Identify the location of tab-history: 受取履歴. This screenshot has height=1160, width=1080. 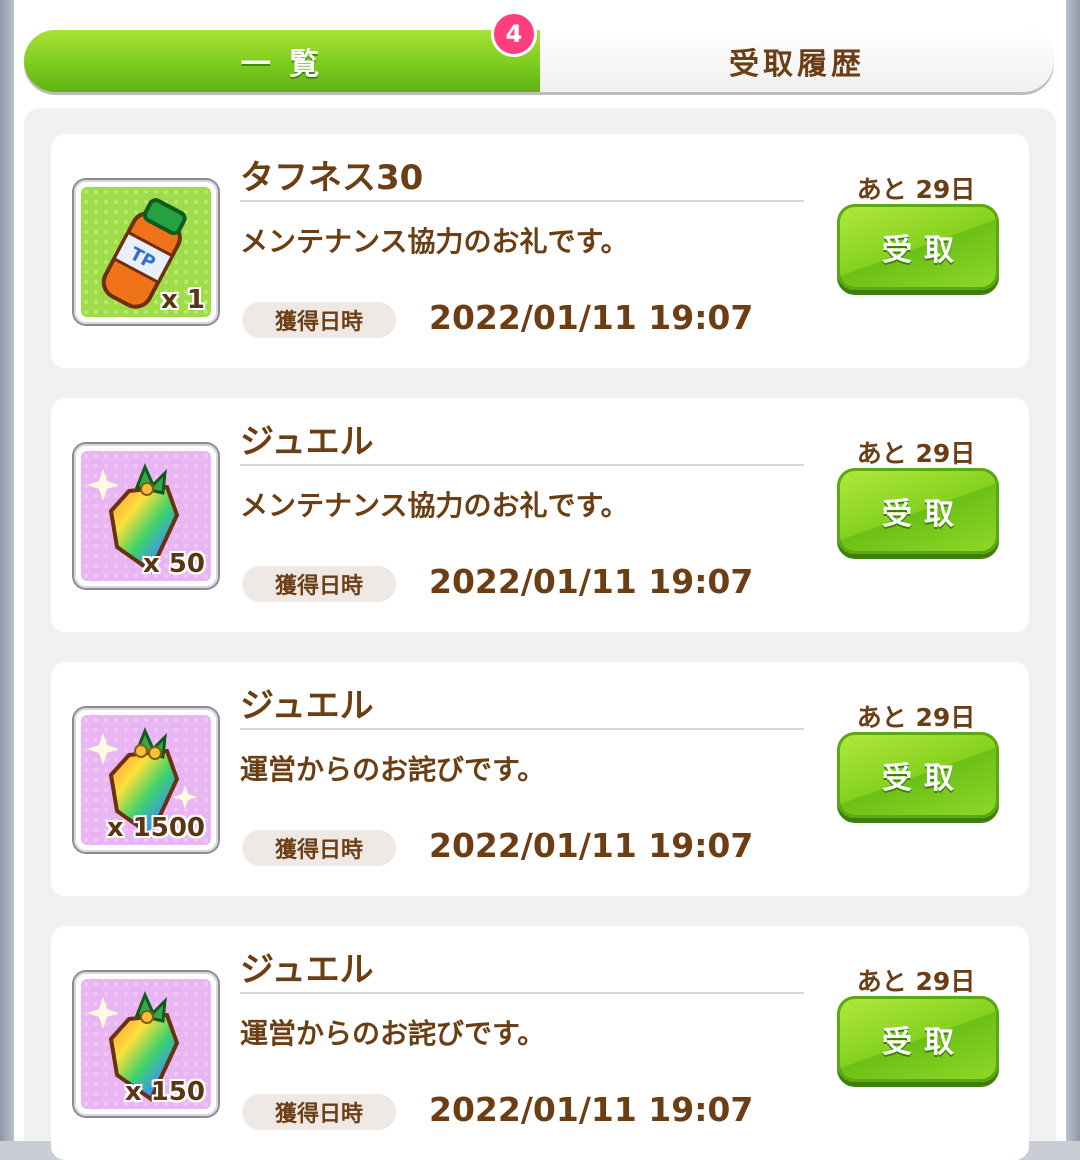
(797, 61).